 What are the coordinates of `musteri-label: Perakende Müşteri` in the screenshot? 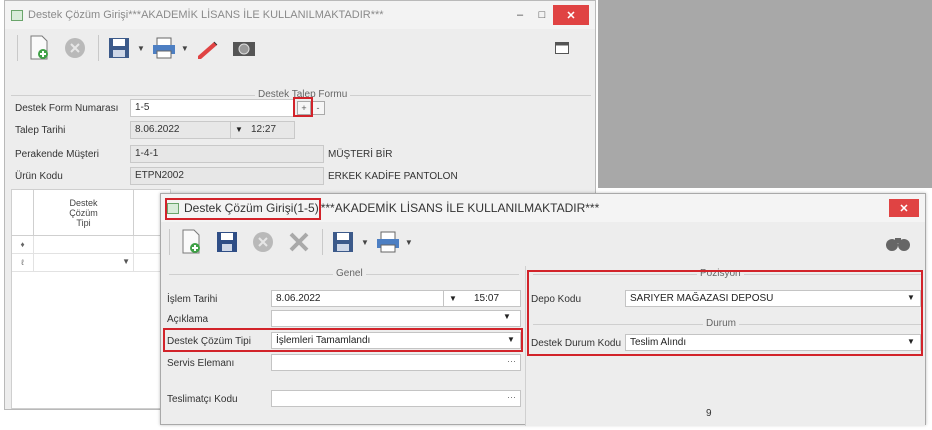 It's located at (57, 154).